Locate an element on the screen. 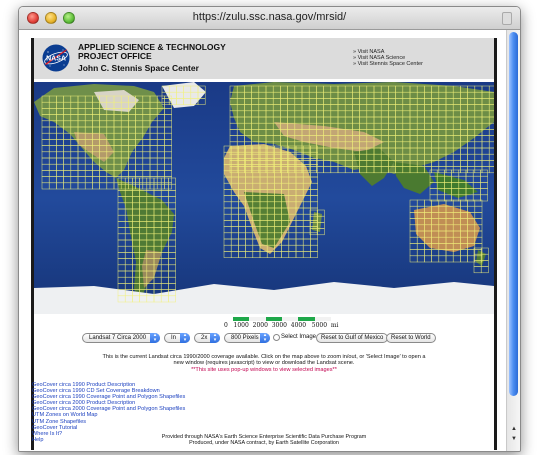 The image size is (537, 455). scale-colors is located at coordinates (282, 319).